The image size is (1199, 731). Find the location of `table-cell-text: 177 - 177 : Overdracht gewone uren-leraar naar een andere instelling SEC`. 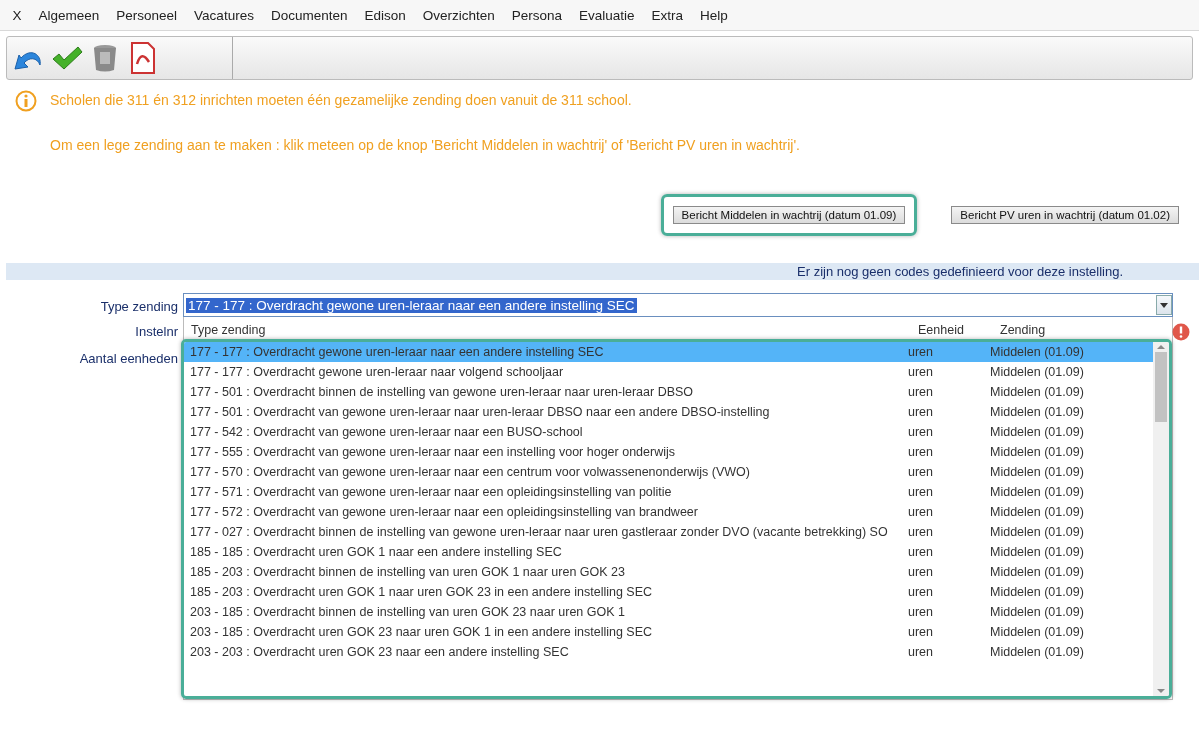

table-cell-text: 177 - 177 : Overdracht gewone uren-leraar naar een andere instelling SEC is located at coordinates (397, 352).